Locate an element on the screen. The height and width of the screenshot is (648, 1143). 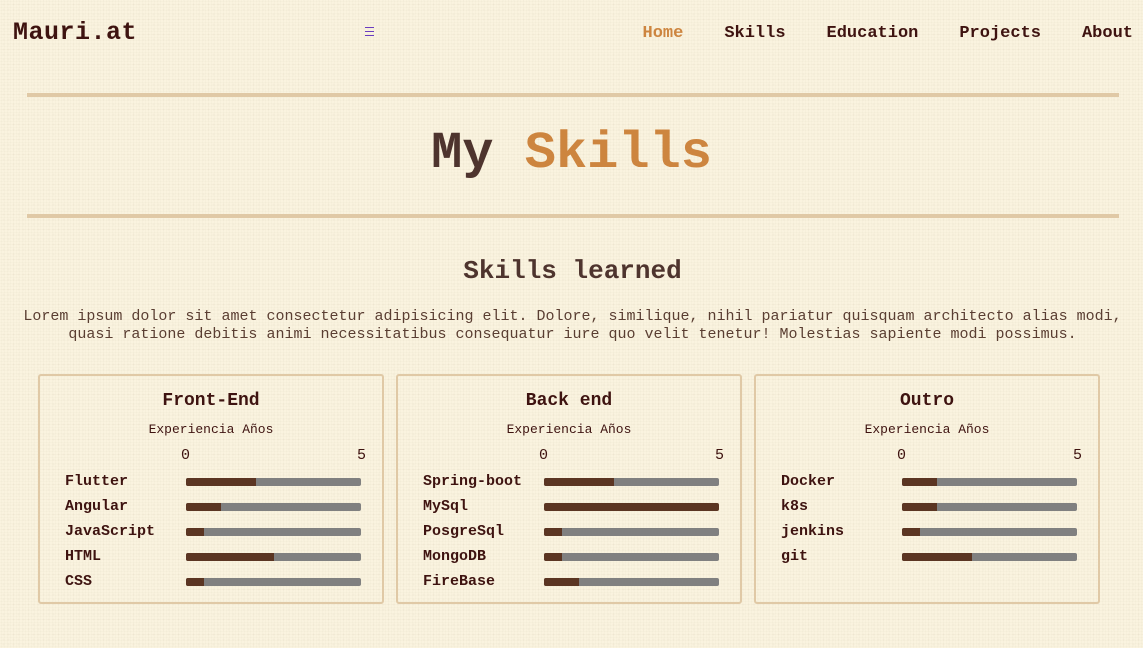
skill-row: Docker is located at coordinates (931, 485).